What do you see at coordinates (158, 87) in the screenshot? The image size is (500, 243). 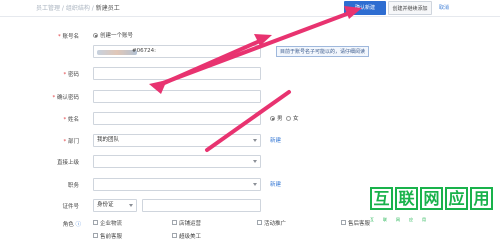 I see `arrow-head-left` at bounding box center [158, 87].